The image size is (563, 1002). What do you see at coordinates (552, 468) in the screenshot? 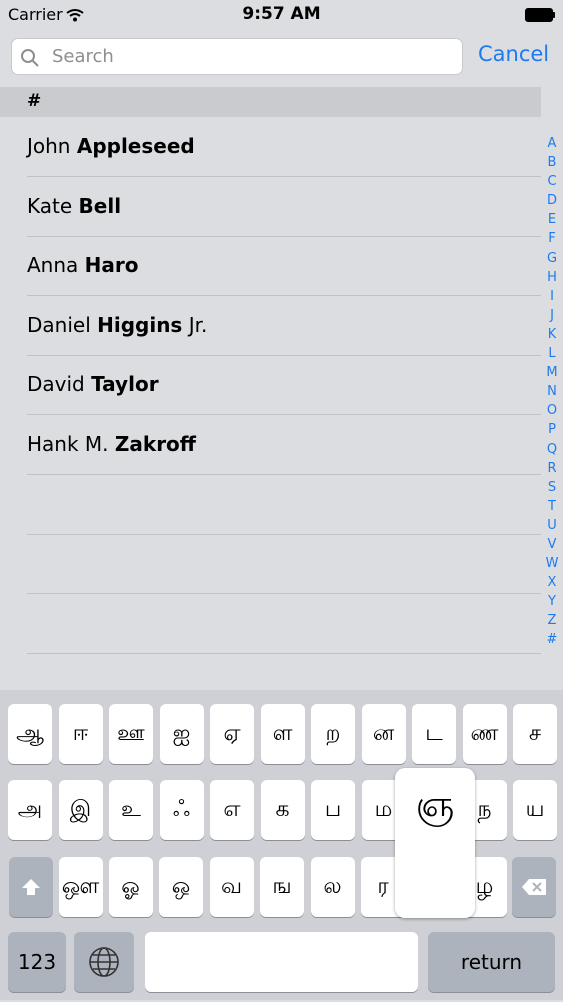
I see `index-letter: R` at bounding box center [552, 468].